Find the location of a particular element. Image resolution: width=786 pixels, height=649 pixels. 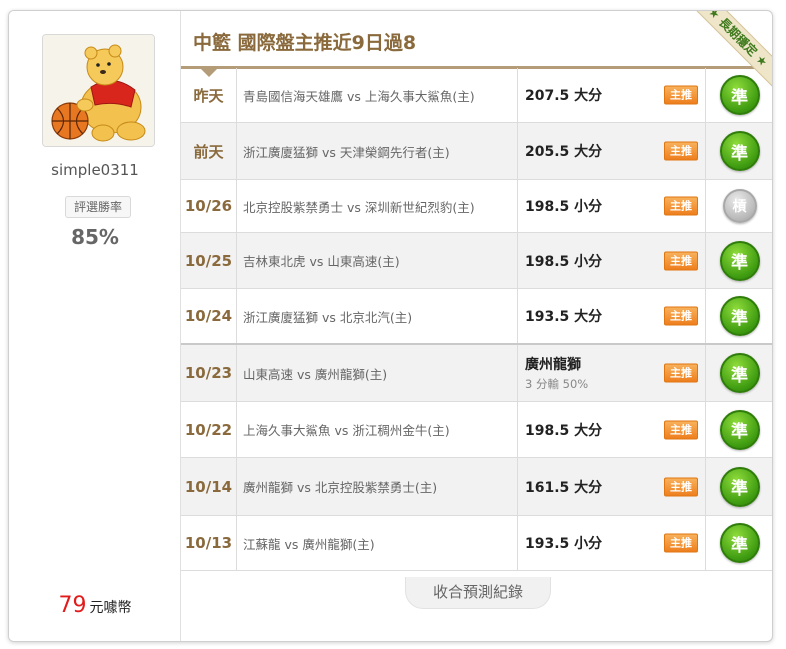

table-row: 10/13 江蘇龍 vs 廣州龍獅(主) 193.5 小分 主推 準 is located at coordinates (476, 543).